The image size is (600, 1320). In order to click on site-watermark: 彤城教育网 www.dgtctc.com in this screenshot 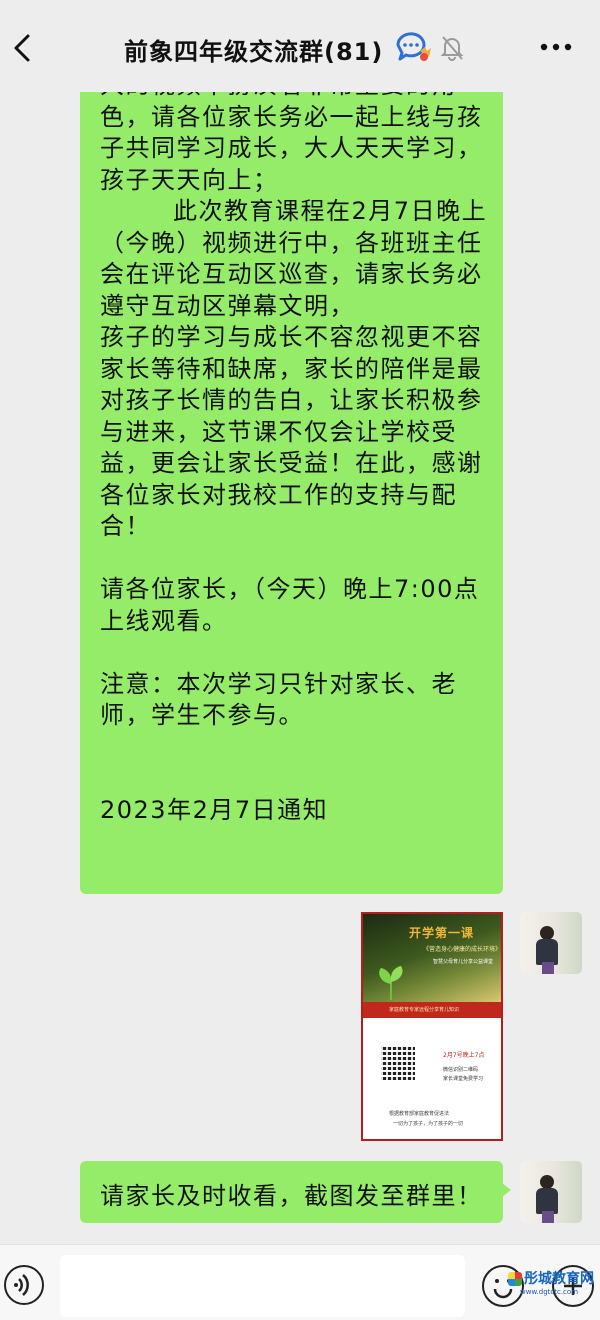, I will do `click(551, 1287)`.